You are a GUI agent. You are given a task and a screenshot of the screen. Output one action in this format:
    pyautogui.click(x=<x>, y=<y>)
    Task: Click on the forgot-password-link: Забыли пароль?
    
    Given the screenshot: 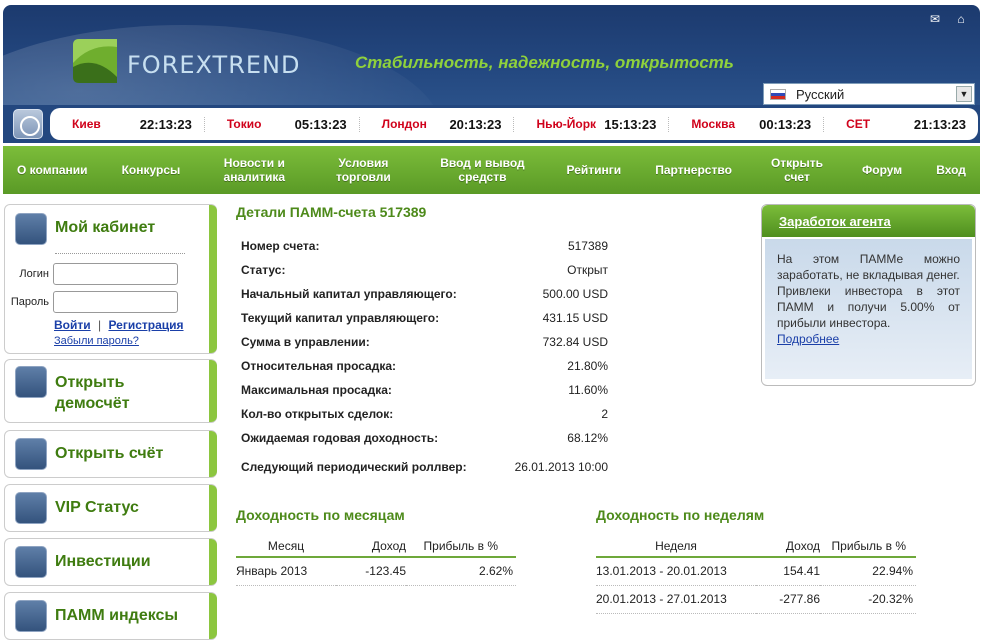 What is the action you would take?
    pyautogui.click(x=96, y=341)
    